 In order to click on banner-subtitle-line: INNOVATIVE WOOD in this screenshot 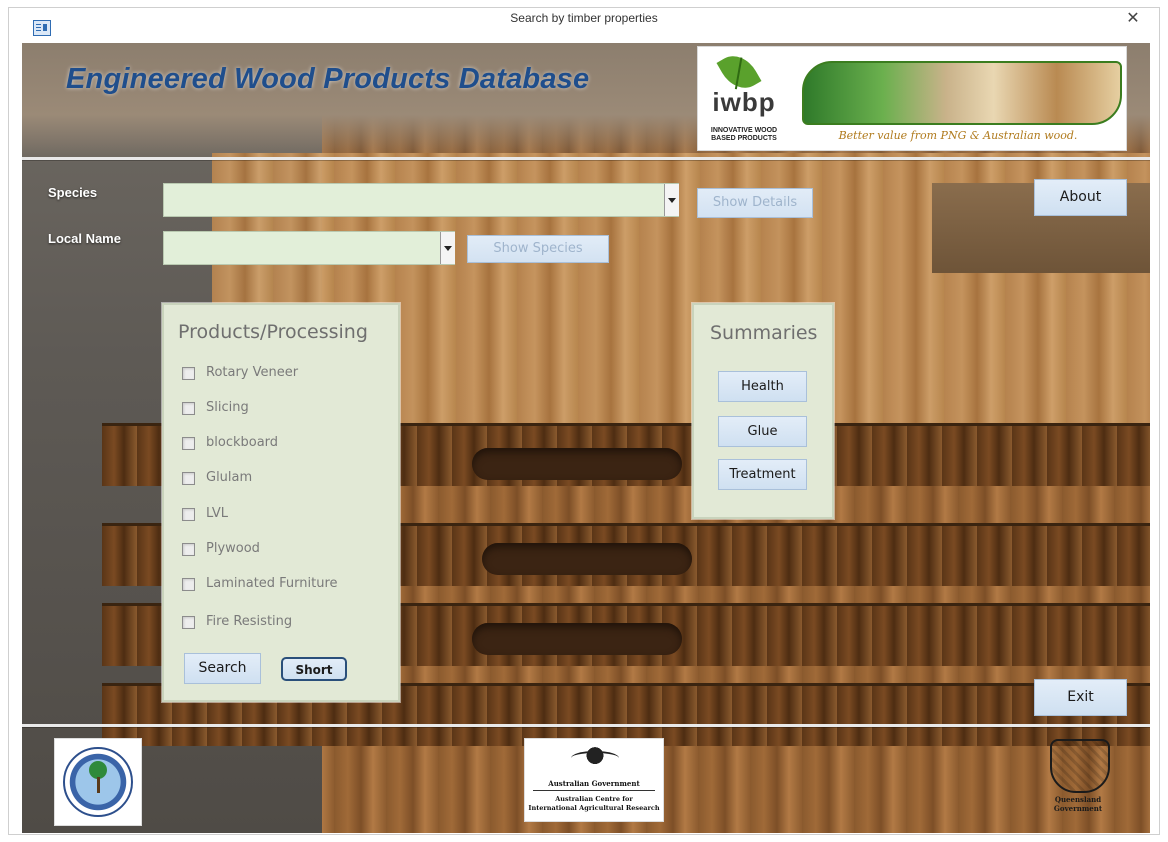, I will do `click(744, 130)`.